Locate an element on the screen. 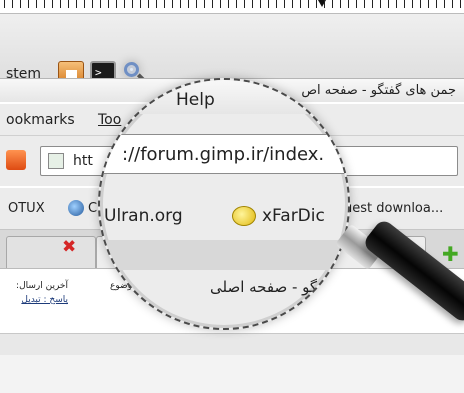 The image size is (464, 393). magnified-url-bar: ://forum.gimp.ir/index. is located at coordinates (224, 154).